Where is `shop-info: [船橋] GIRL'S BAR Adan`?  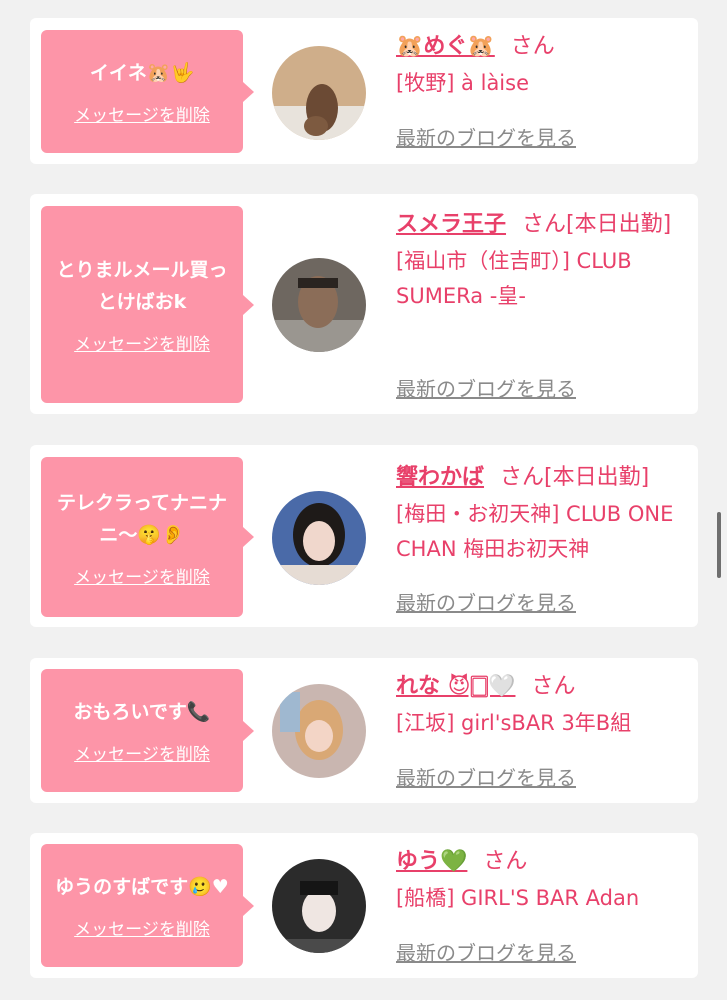
shop-info: [船橋] GIRL'S BAR Adan is located at coordinates (518, 898).